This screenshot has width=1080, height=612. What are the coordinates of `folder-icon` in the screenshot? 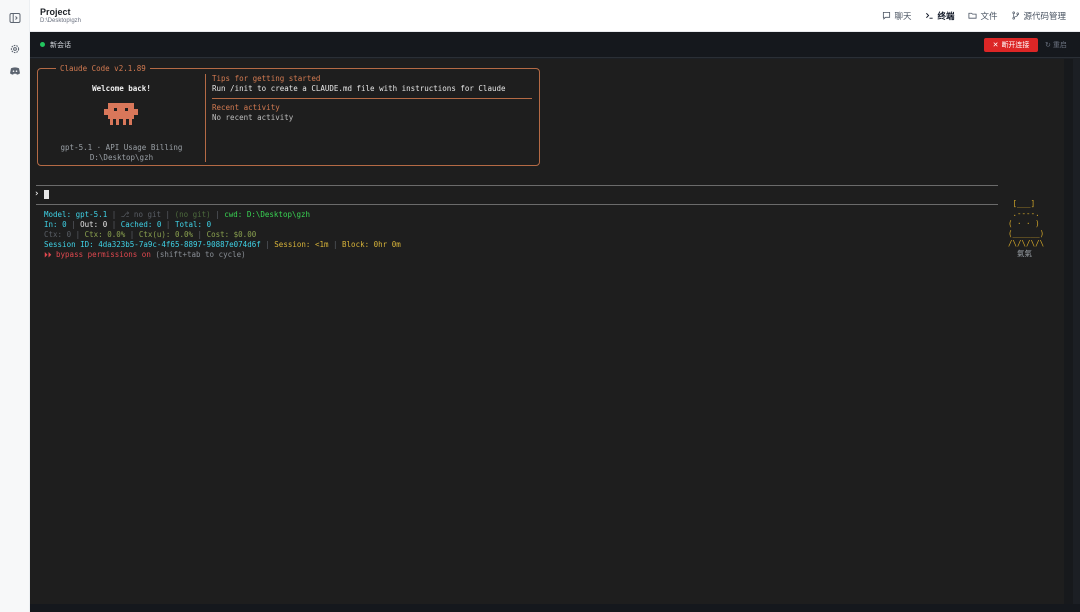 It's located at (972, 16).